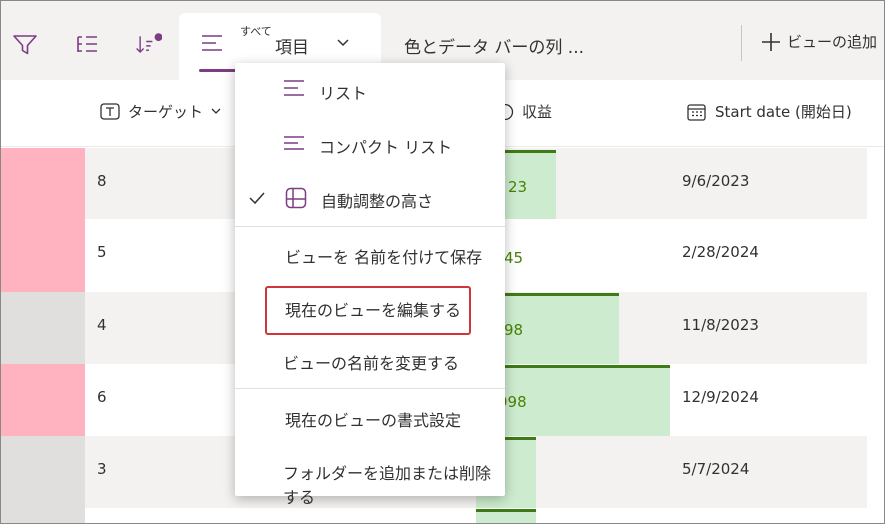 This screenshot has width=885, height=524. I want to click on cell-revenue: 23, so click(518, 187).